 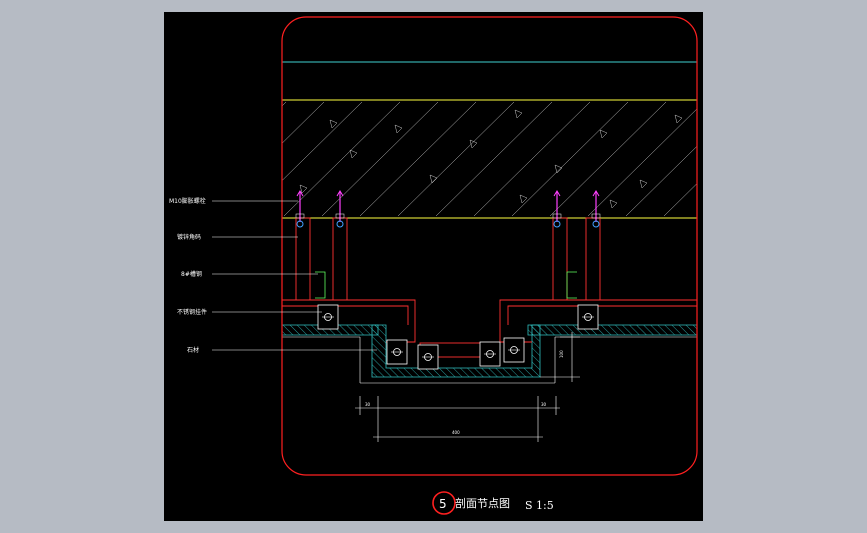 What do you see at coordinates (561, 354) in the screenshot?
I see `dim-right-height: 100` at bounding box center [561, 354].